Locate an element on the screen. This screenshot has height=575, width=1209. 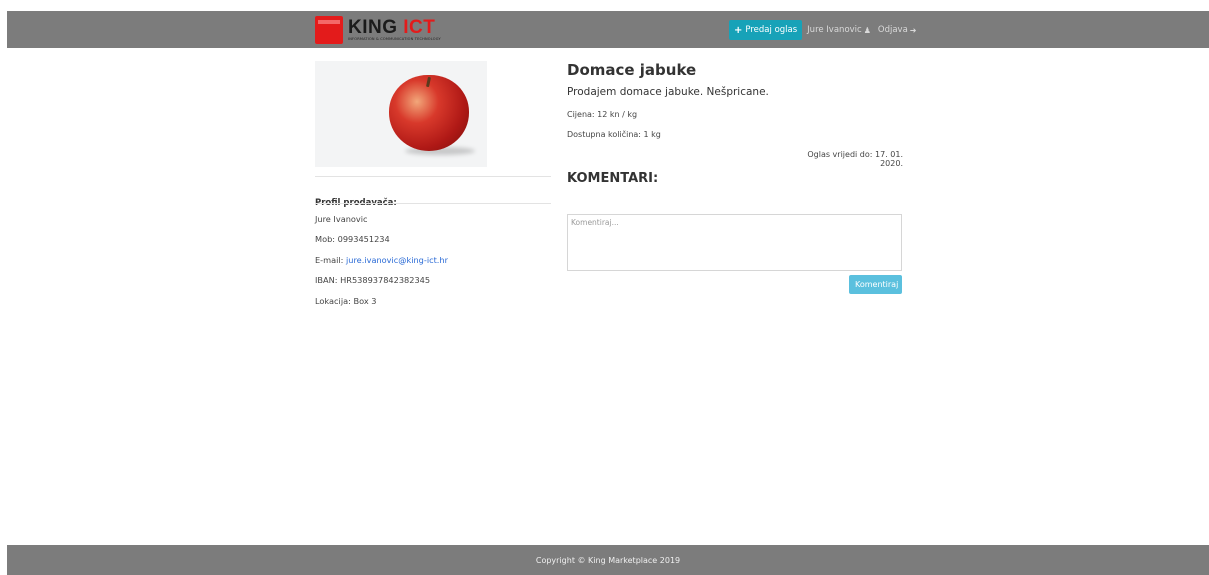
logo-mark-icon is located at coordinates (329, 30).